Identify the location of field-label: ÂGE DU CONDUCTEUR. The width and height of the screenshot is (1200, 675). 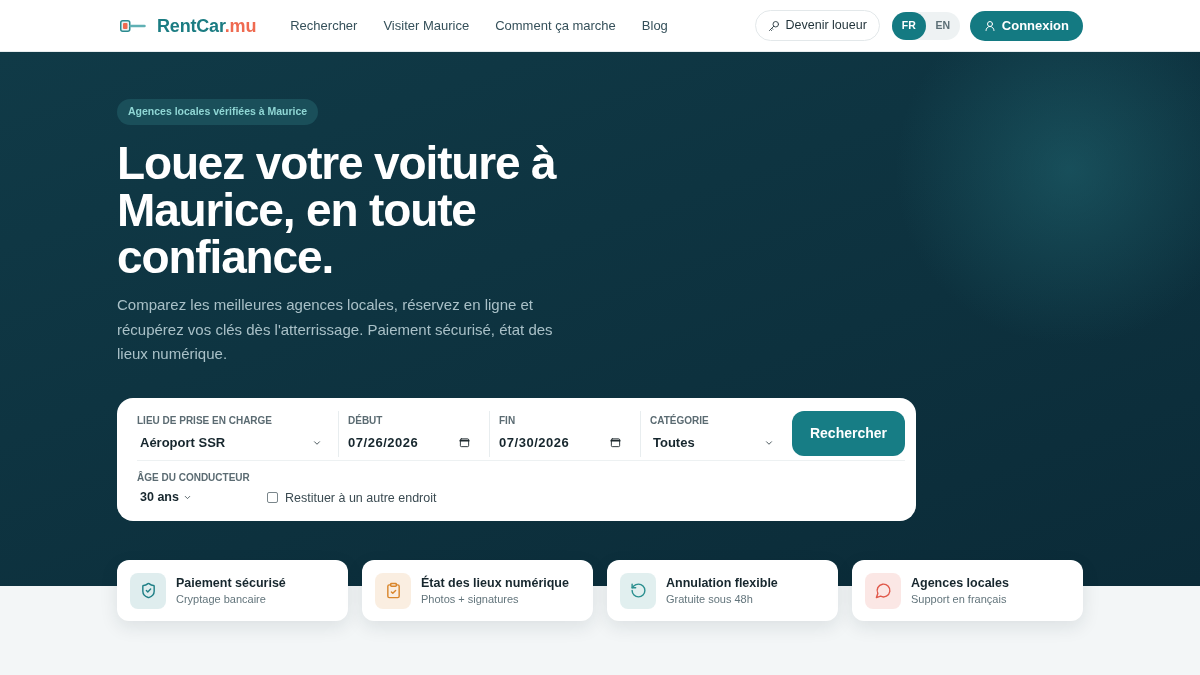
(194, 477).